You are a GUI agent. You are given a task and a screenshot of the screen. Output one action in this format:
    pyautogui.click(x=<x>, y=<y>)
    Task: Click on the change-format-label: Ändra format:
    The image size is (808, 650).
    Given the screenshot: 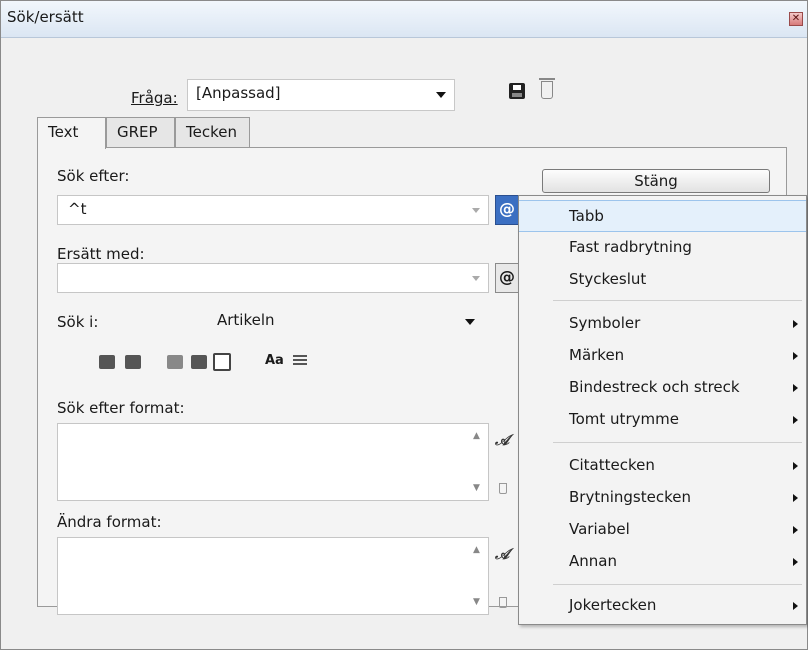 What is the action you would take?
    pyautogui.click(x=109, y=522)
    